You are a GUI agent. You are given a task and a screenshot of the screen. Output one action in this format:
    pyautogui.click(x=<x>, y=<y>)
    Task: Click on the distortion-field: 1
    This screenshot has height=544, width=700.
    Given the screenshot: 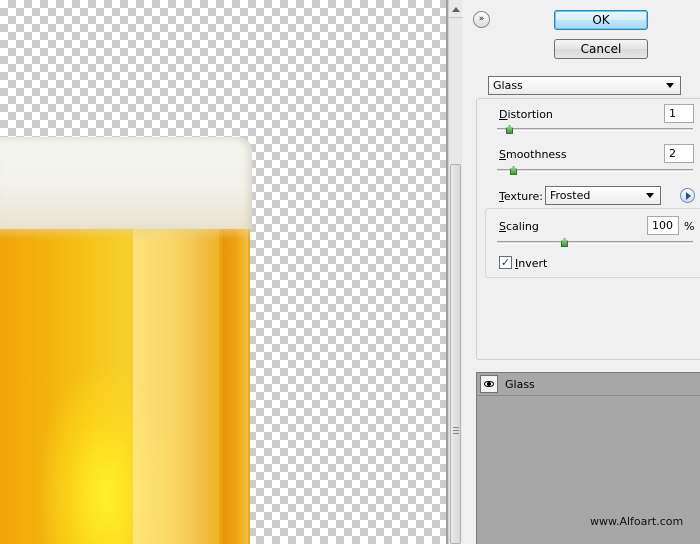 What is the action you would take?
    pyautogui.click(x=679, y=113)
    